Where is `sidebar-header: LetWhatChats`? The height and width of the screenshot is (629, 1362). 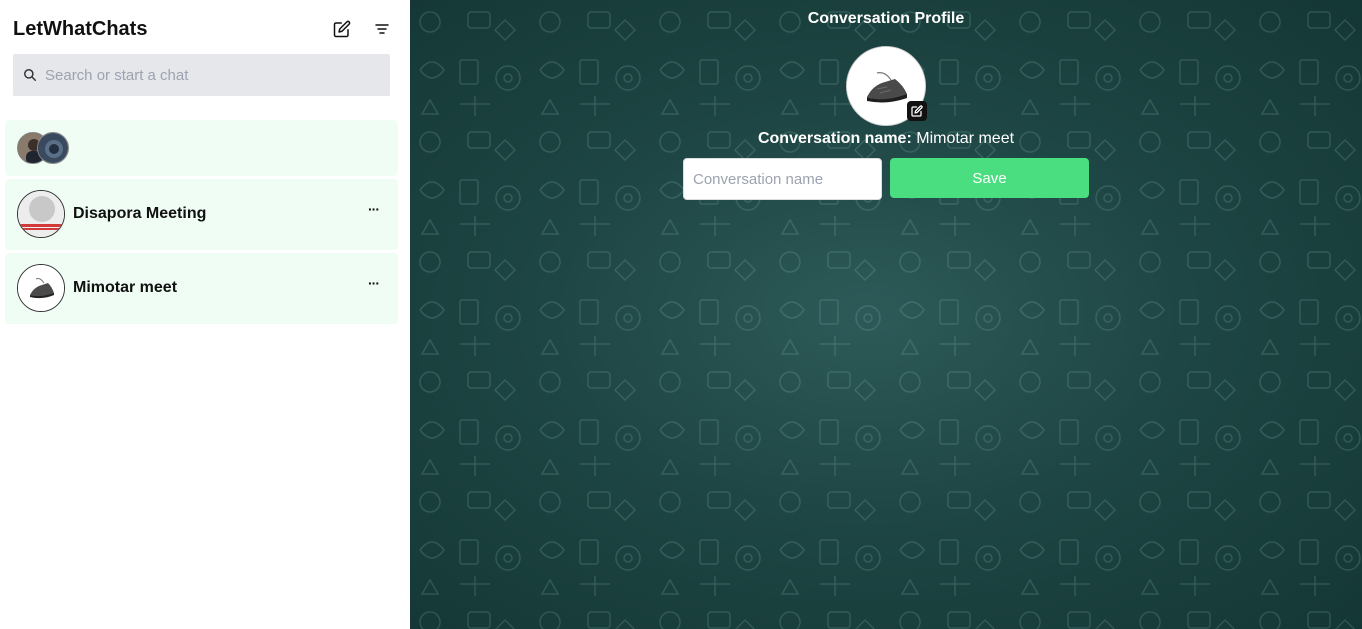
sidebar-header: LetWhatChats is located at coordinates (203, 30).